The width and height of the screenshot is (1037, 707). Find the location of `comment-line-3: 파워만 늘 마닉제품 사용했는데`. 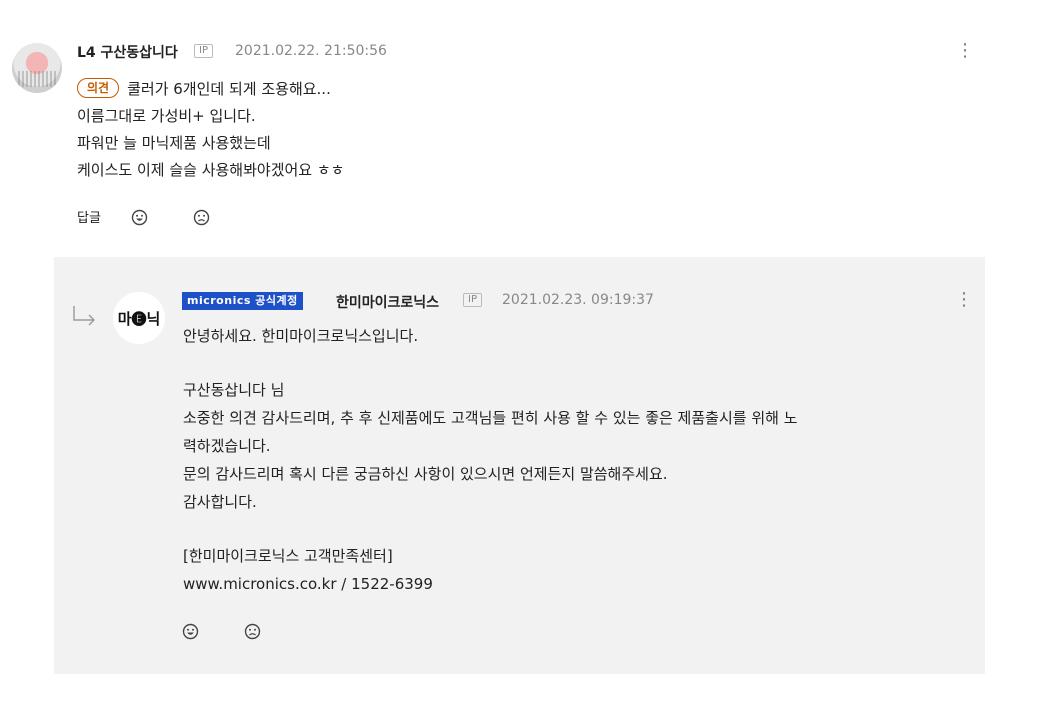

comment-line-3: 파워만 늘 마닉제품 사용했는데 is located at coordinates (174, 143).